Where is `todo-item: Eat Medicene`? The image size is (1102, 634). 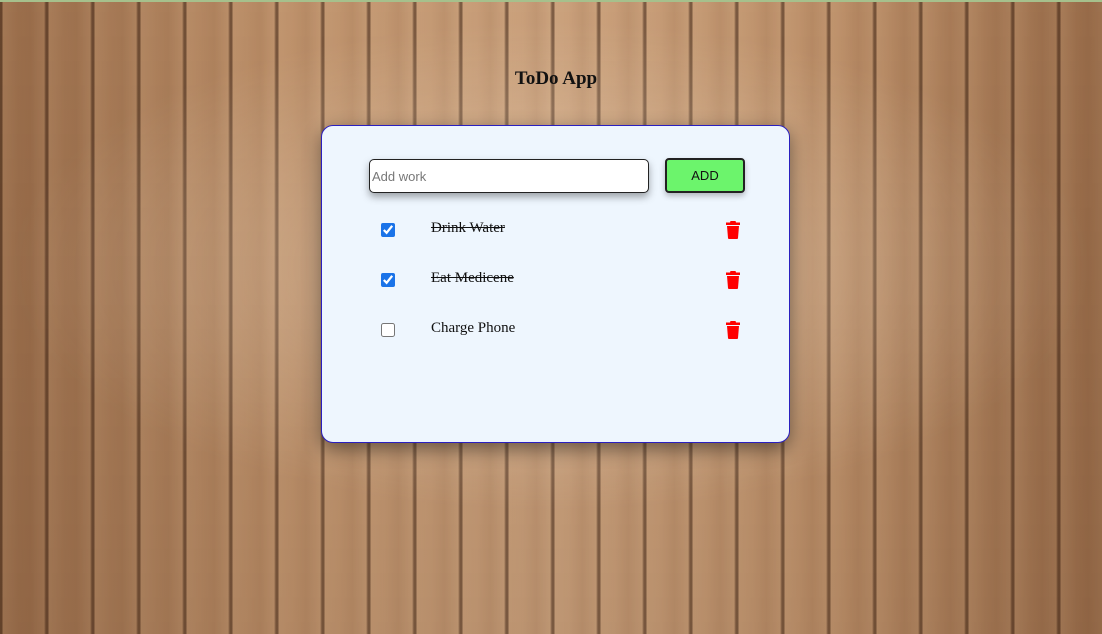
todo-item: Eat Medicene is located at coordinates (555, 289).